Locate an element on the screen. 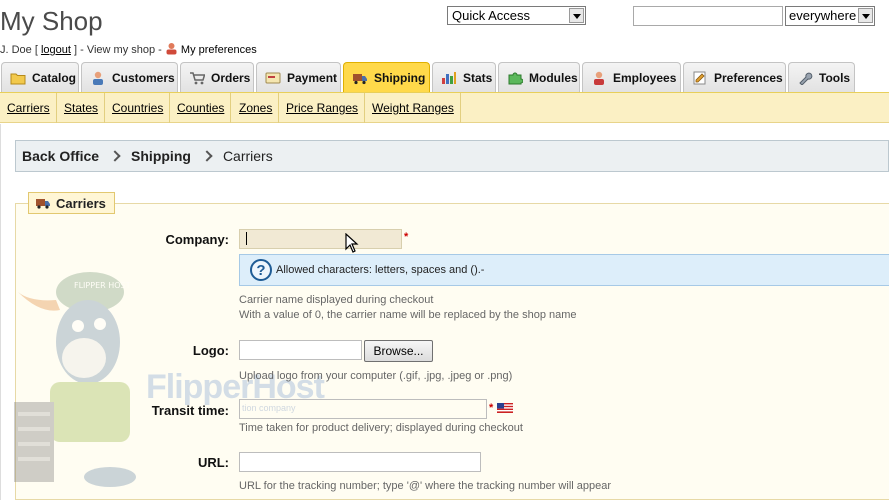  breadcrumb-carriers: Carriers is located at coordinates (247, 156).